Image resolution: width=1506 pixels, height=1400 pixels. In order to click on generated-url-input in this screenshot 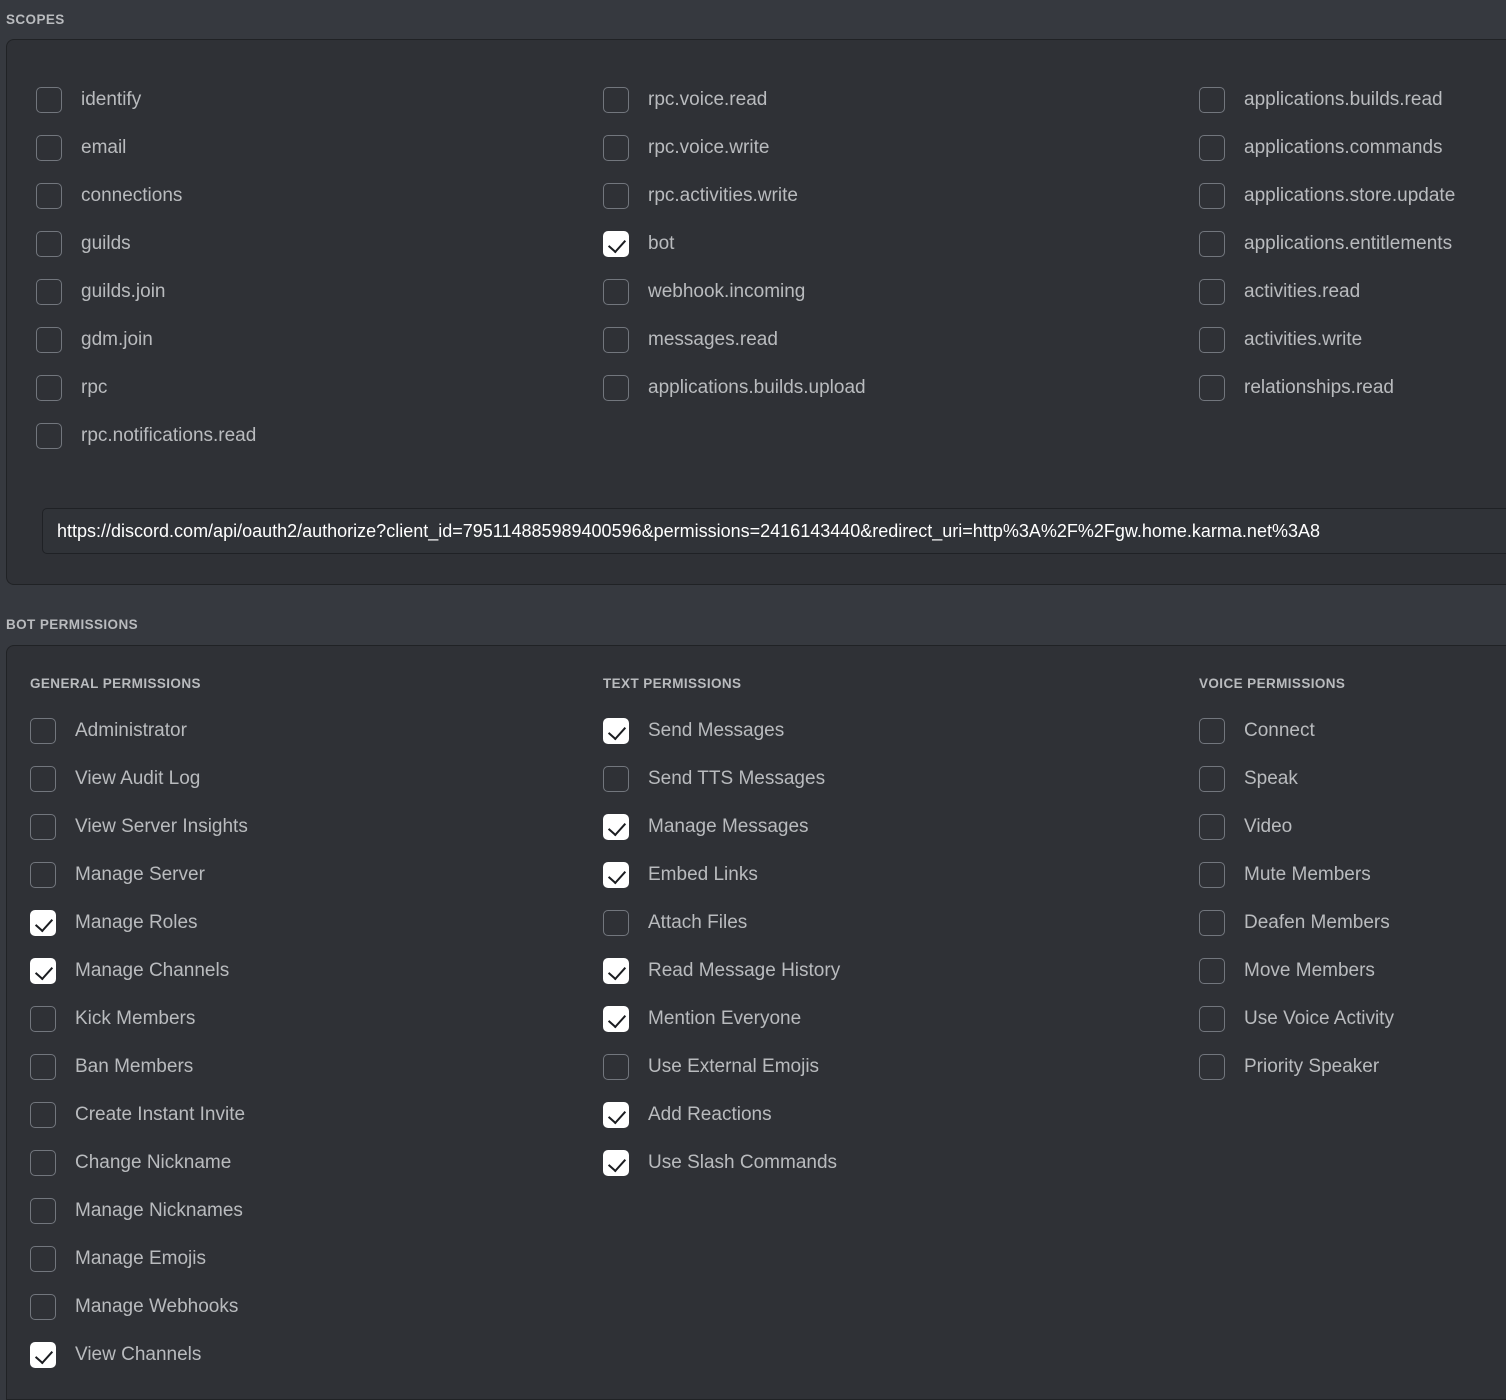, I will do `click(774, 531)`.